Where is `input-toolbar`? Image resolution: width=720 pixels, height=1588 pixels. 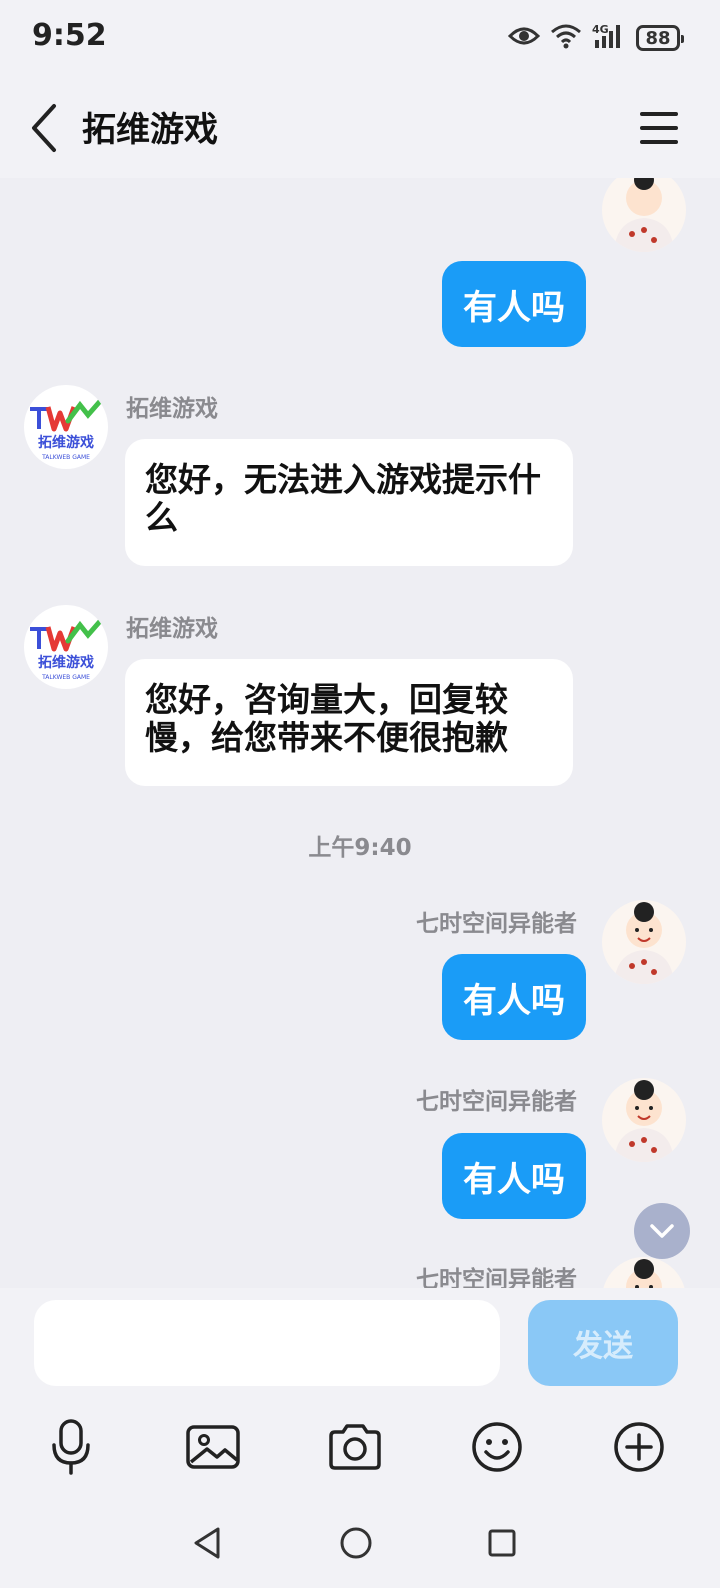
input-toolbar is located at coordinates (360, 1453).